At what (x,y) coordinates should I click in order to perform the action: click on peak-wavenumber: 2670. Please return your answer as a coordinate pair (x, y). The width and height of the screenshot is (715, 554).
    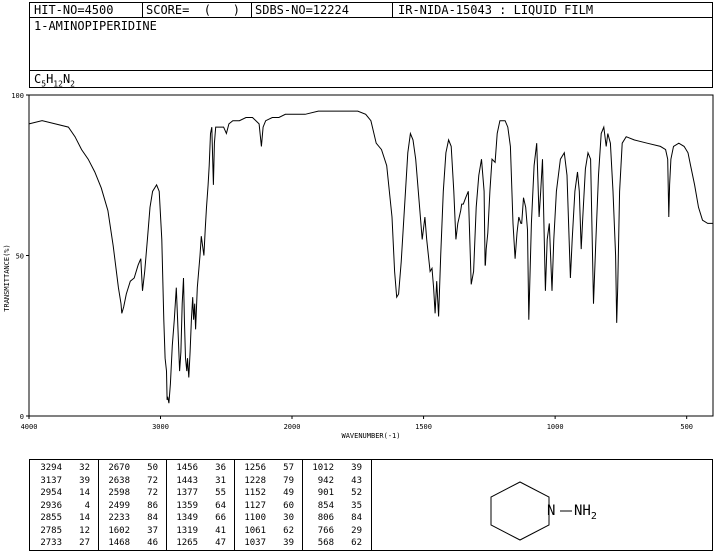
    Looking at the image, I should click on (119, 468).